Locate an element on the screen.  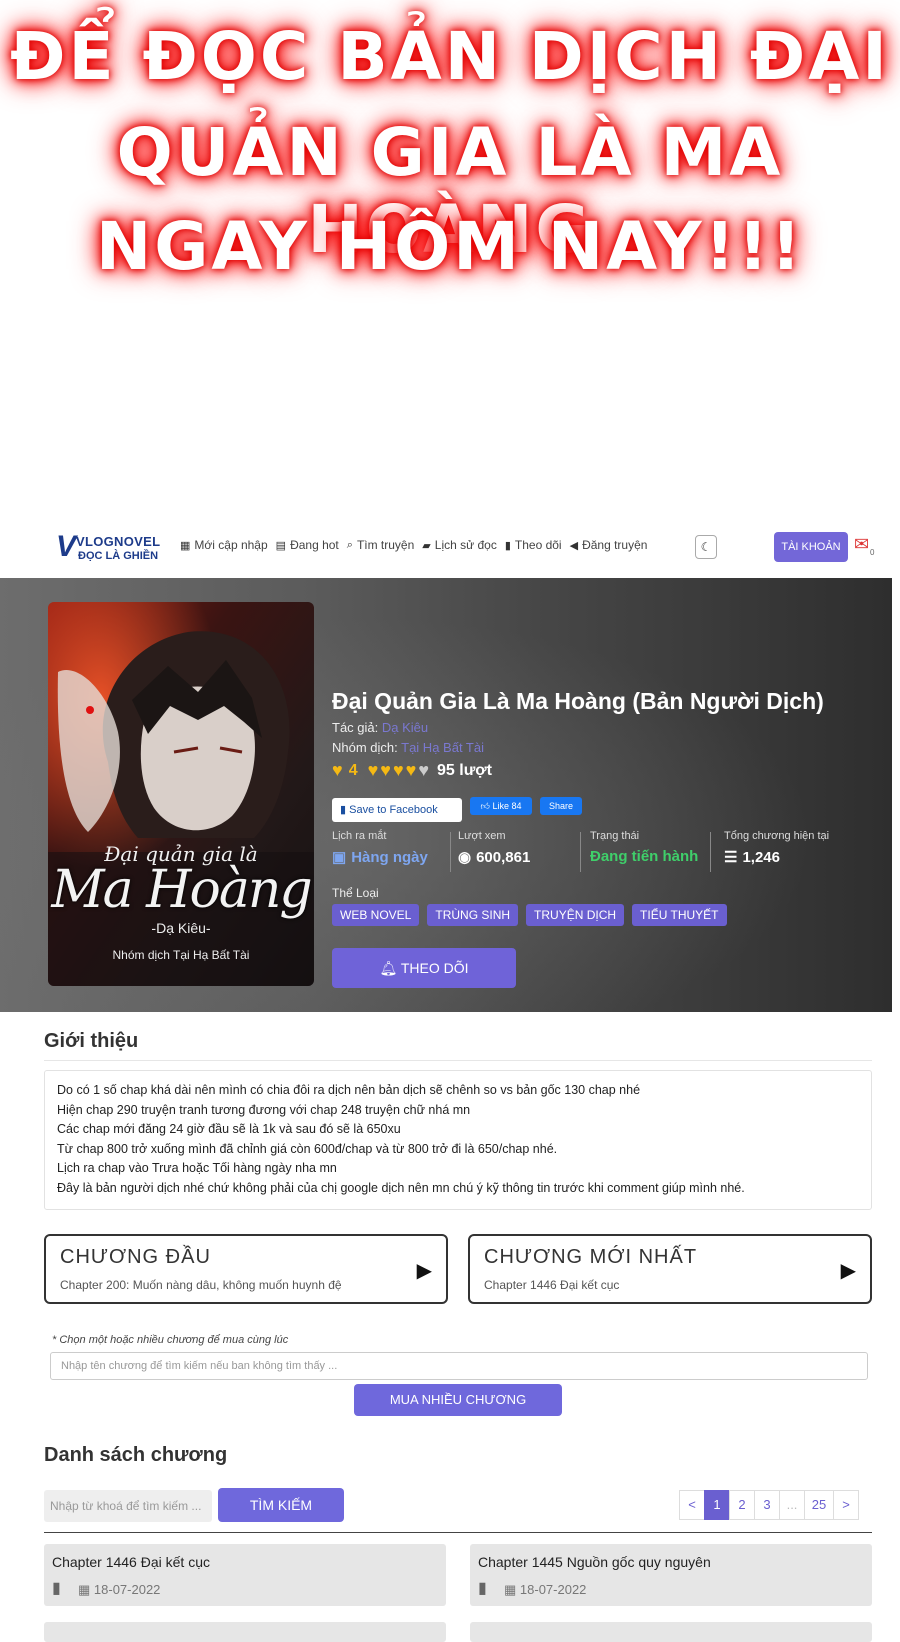
first-chapter-heading: CHƯƠNG ĐẦU is located at coordinates (135, 1257).